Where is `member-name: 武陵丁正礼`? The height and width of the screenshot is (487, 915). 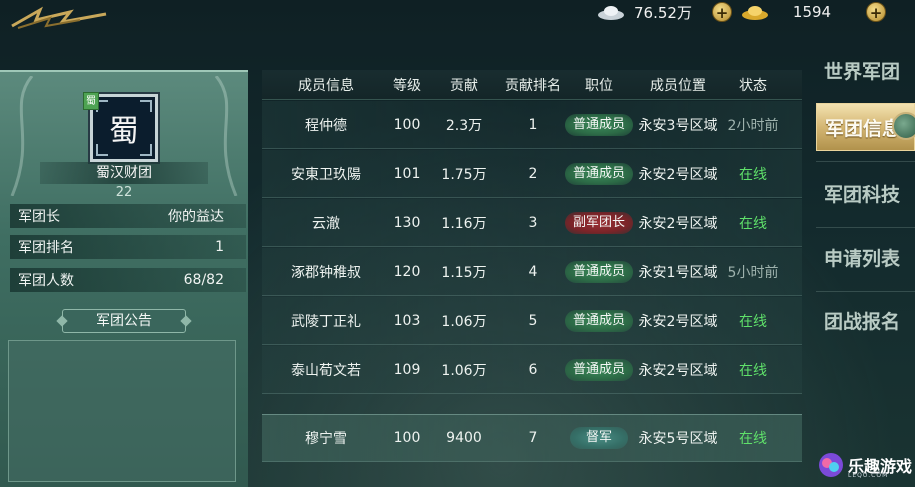
member-name: 武陵丁正礼 is located at coordinates (326, 321).